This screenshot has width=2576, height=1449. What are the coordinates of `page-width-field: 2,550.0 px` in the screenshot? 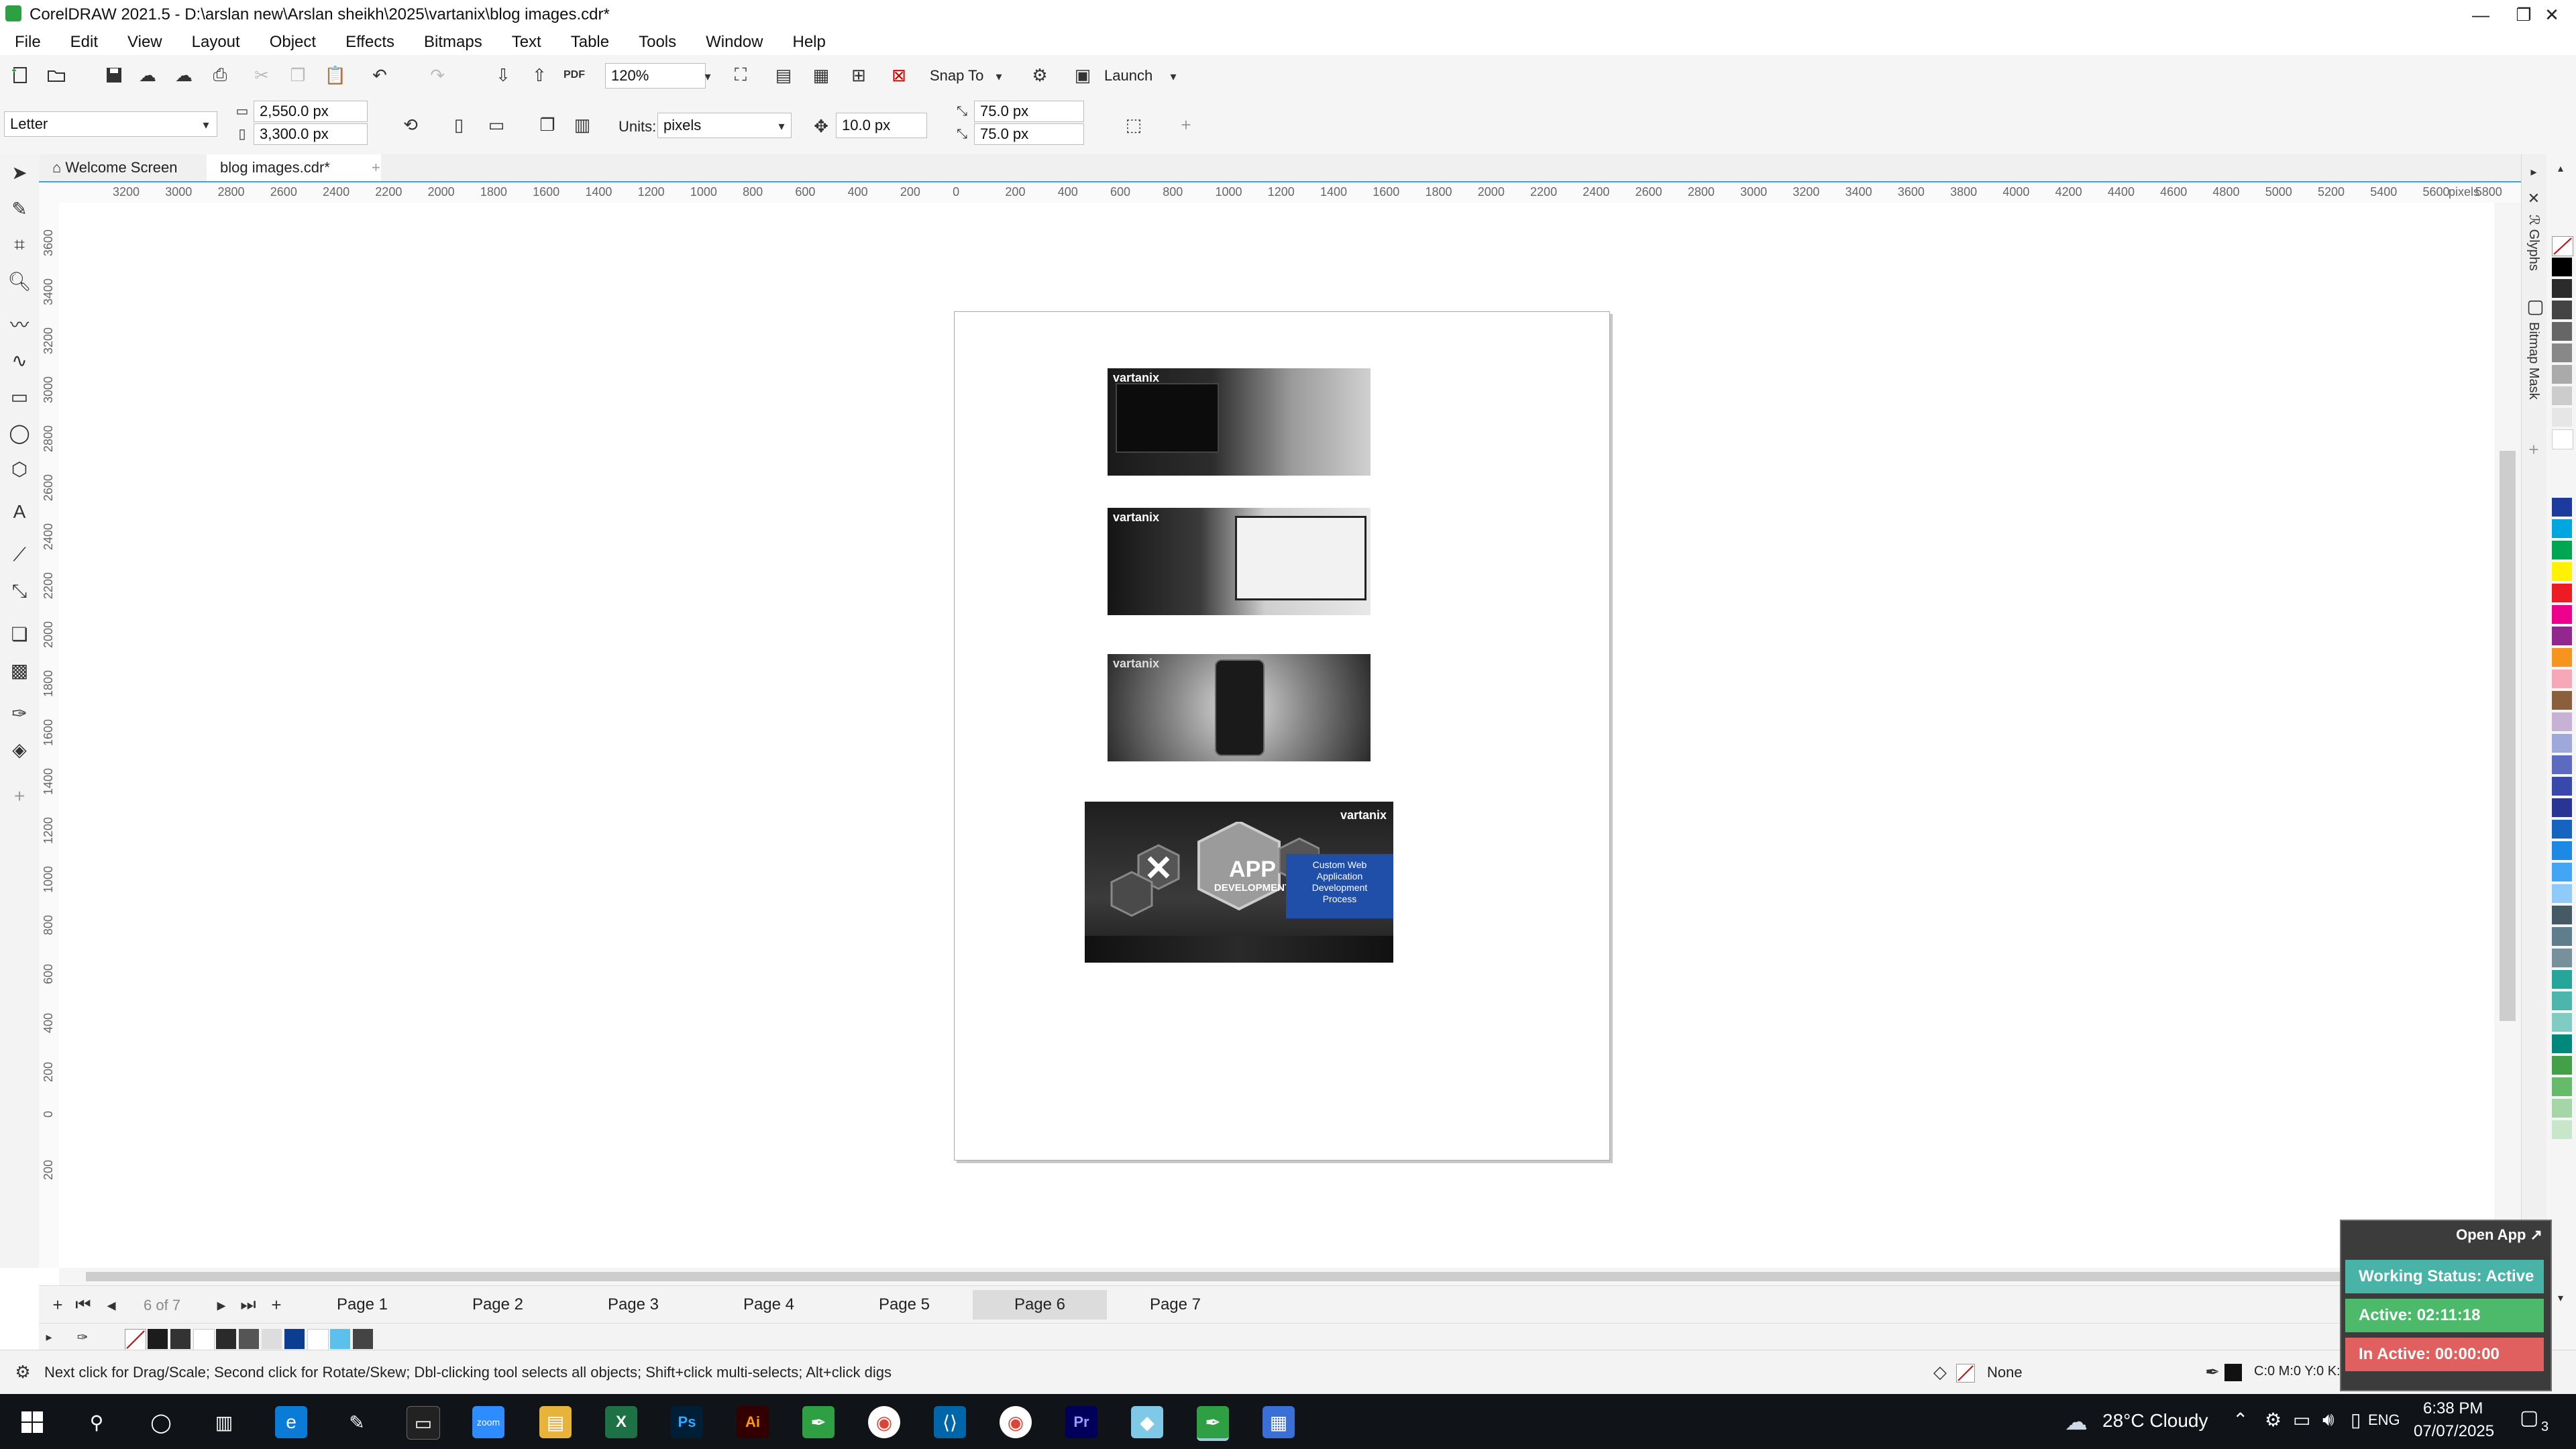 It's located at (311, 111).